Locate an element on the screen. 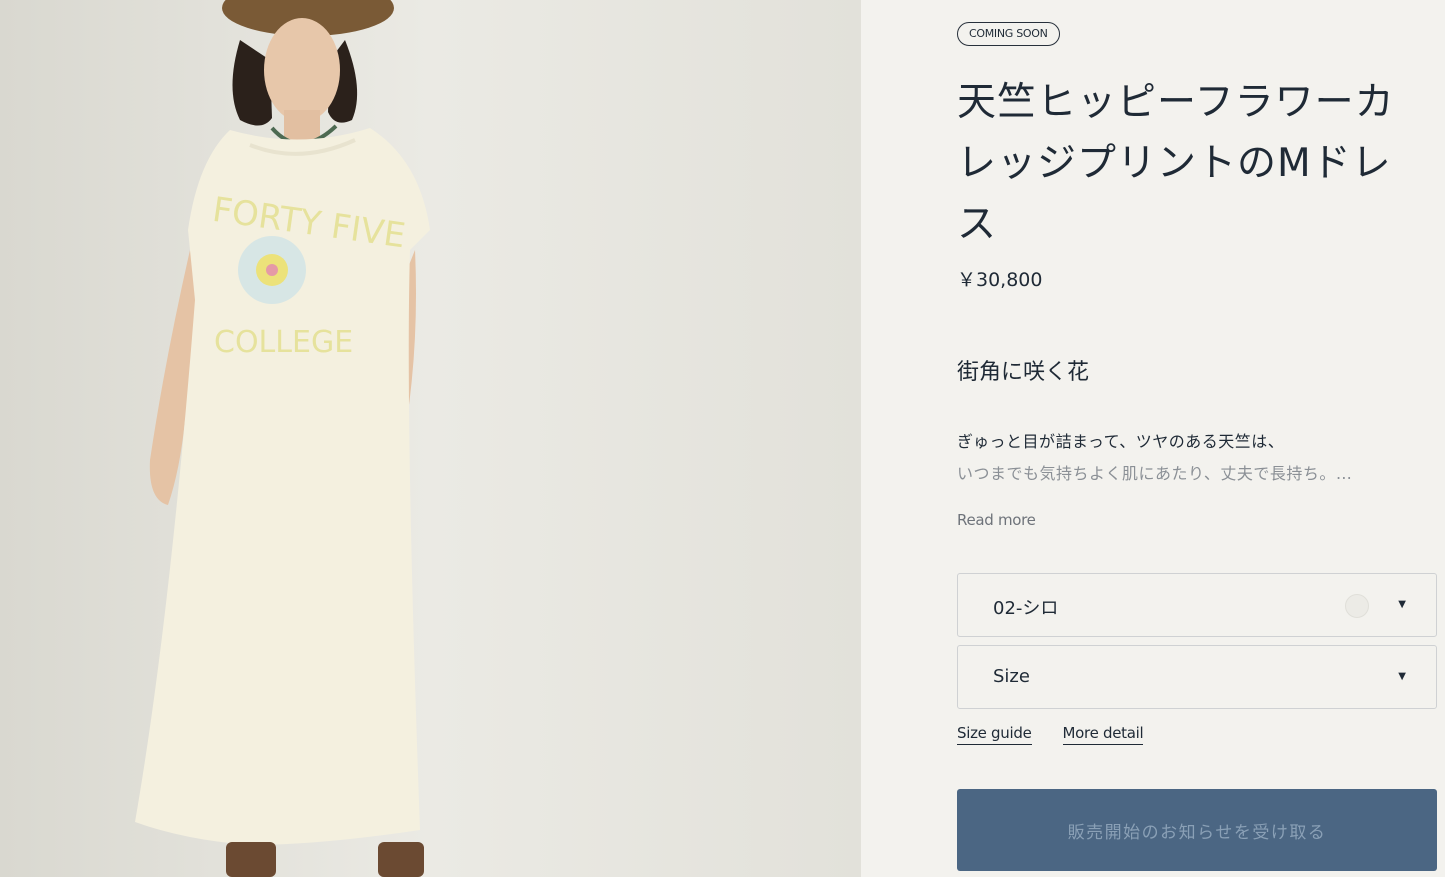 This screenshot has width=1445, height=877. coming-soon-badge: COMING SOON is located at coordinates (1008, 34).